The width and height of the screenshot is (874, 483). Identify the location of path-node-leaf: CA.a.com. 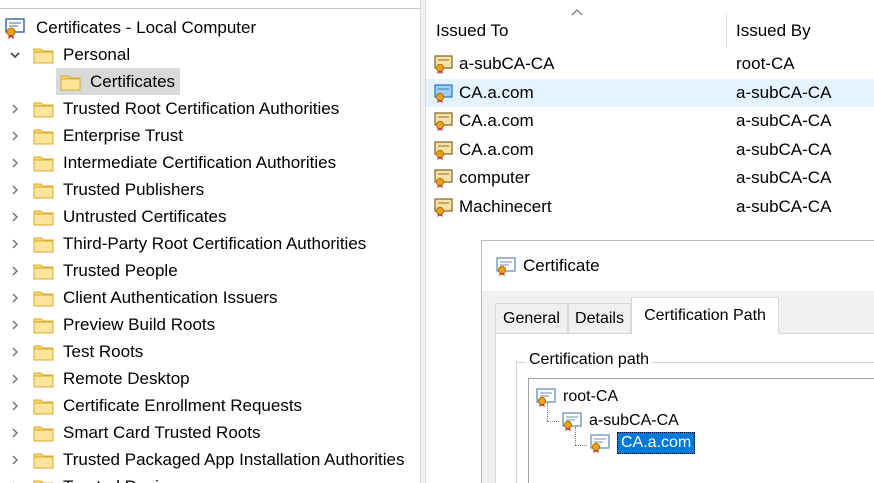
(642, 443).